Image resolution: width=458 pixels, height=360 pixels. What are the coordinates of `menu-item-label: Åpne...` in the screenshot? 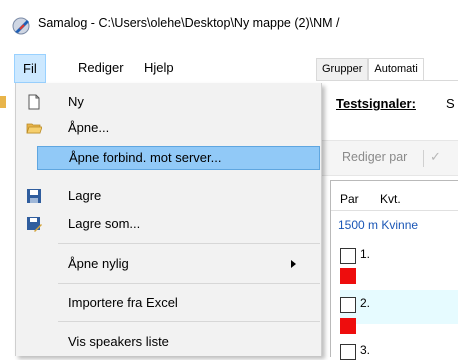 It's located at (89, 127).